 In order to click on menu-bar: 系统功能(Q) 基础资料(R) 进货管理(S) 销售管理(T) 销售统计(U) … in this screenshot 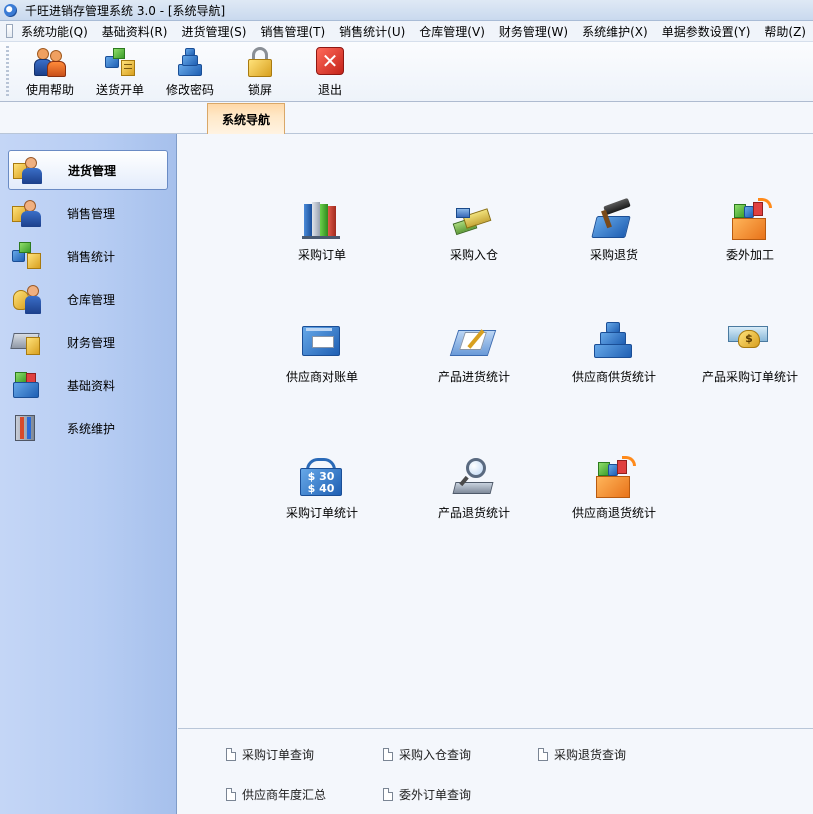, I will do `click(406, 31)`.